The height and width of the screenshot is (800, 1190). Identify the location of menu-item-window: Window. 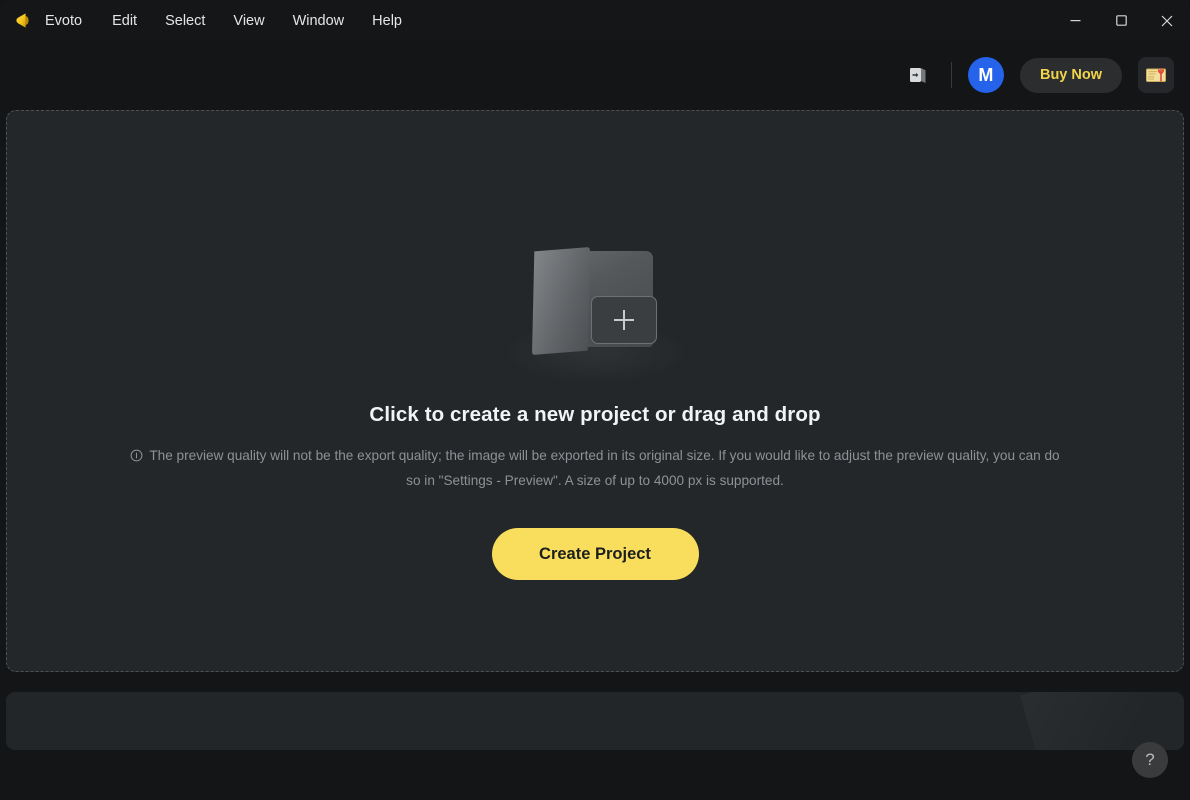
(319, 21).